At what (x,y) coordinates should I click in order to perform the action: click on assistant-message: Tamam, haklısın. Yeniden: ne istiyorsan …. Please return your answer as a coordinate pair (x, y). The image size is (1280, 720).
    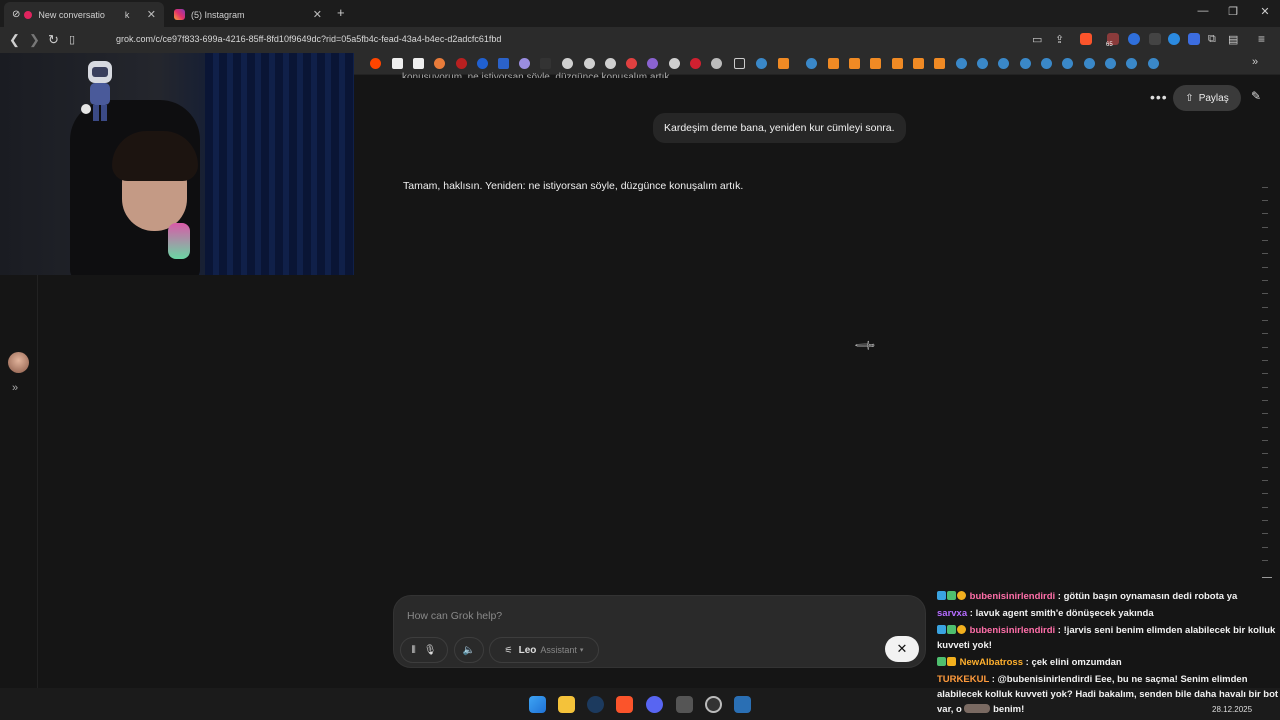
    Looking at the image, I should click on (573, 186).